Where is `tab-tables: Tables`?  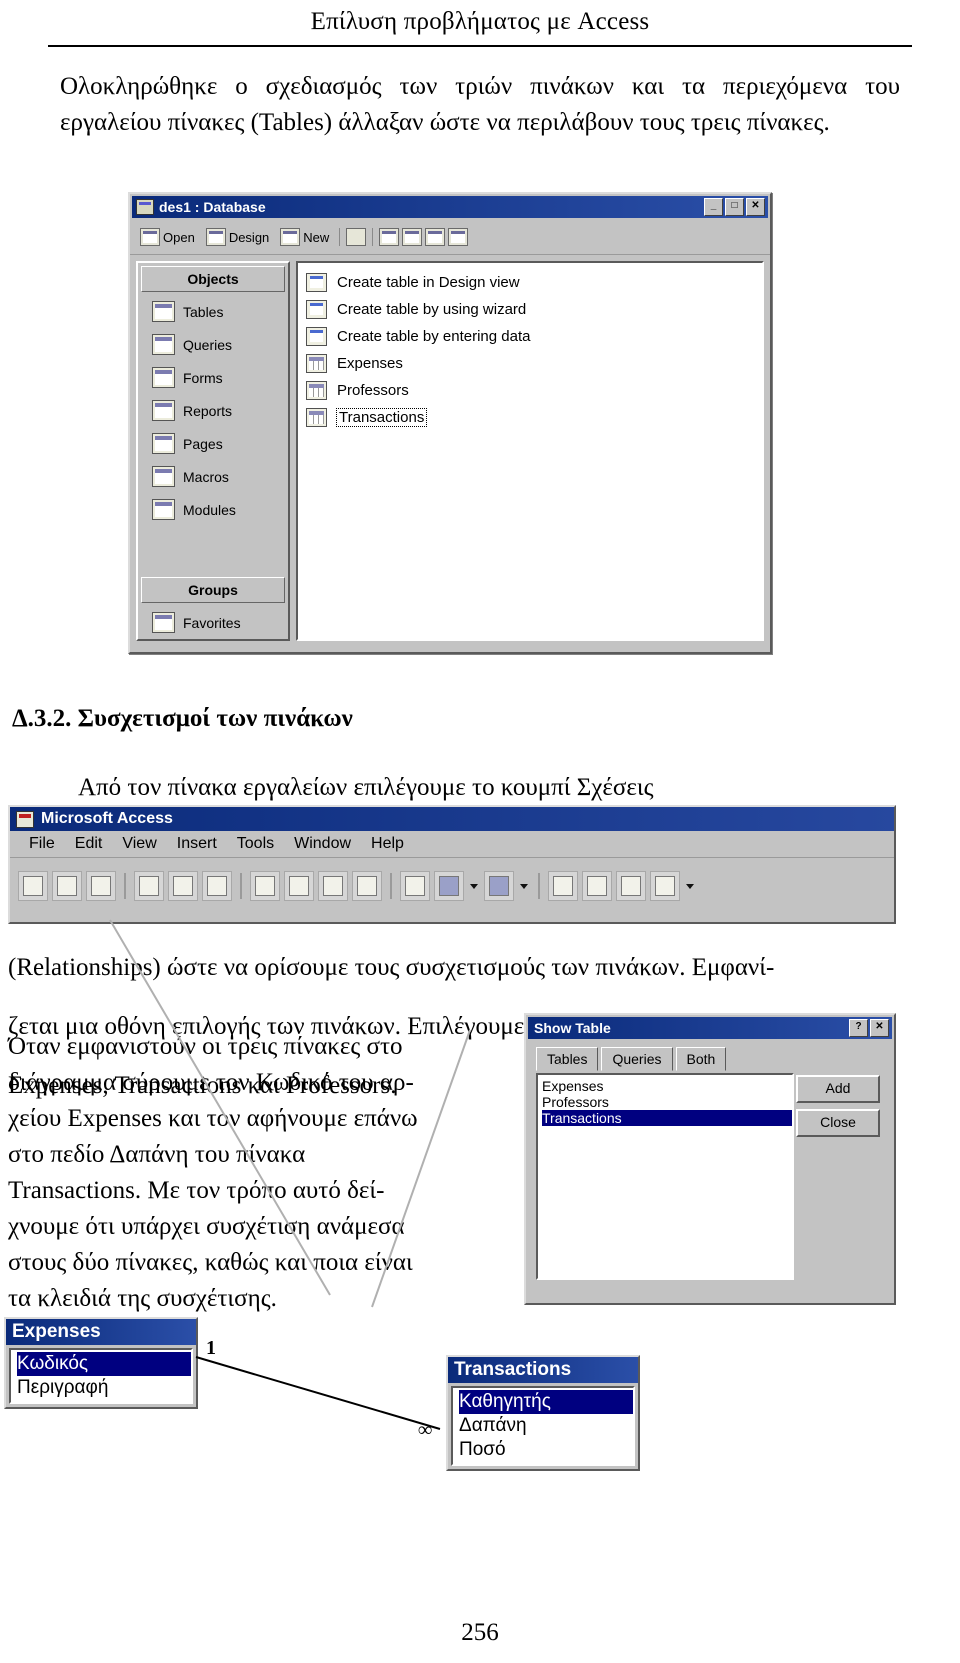
tab-tables: Tables is located at coordinates (567, 1059).